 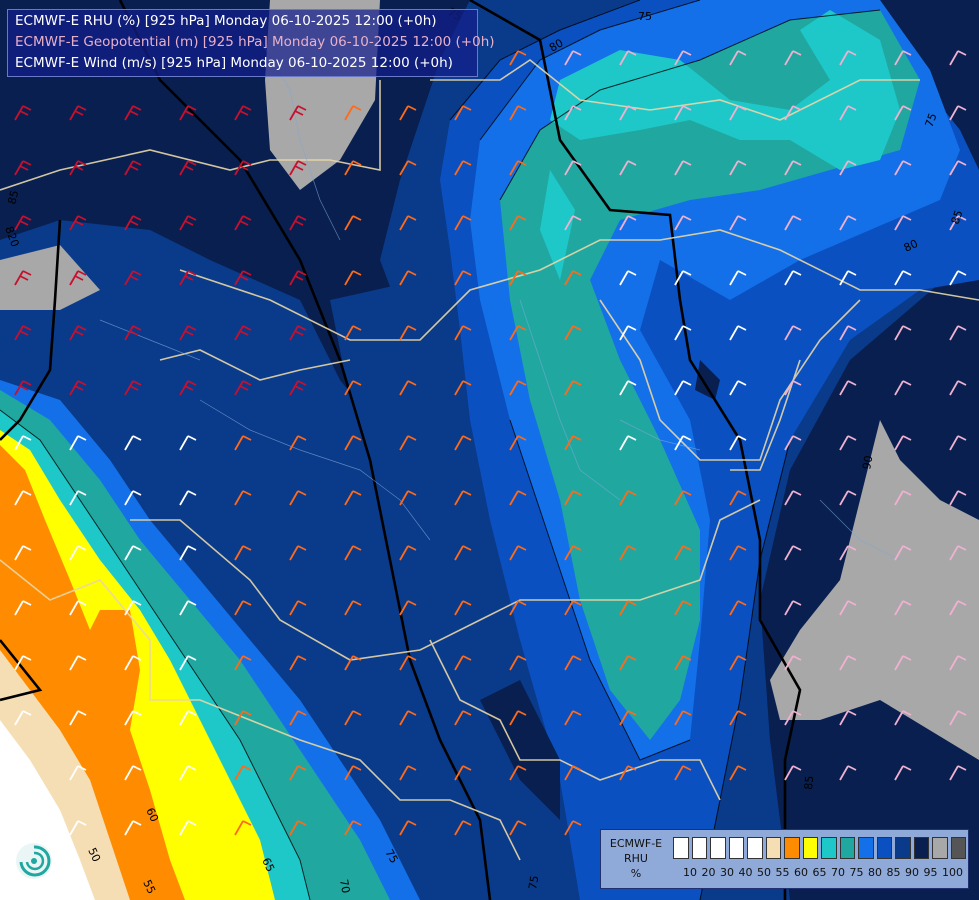 What do you see at coordinates (636, 873) in the screenshot?
I see `legend-unit: %` at bounding box center [636, 873].